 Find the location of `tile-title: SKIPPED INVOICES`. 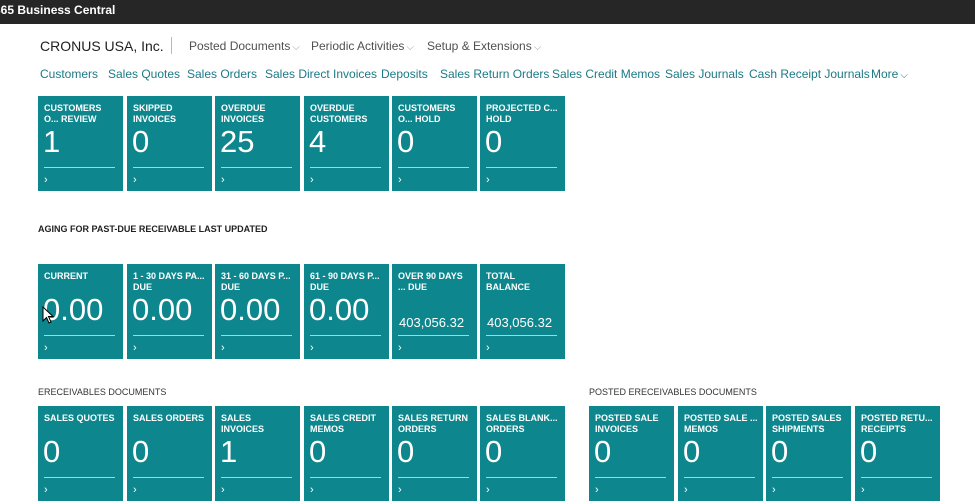

tile-title: SKIPPED INVOICES is located at coordinates (155, 113).